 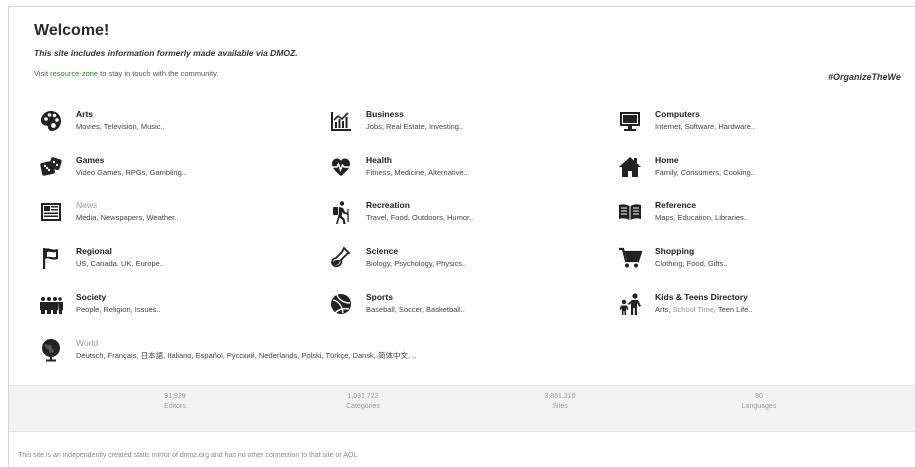 I want to click on category-news: News Media, Newspapers, Weather.., so click(x=108, y=212).